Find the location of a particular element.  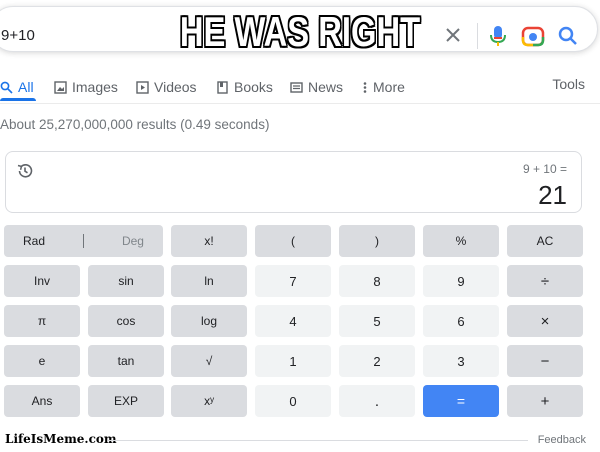

meme-caption: HE WAS RIGHT is located at coordinates (300, 31).